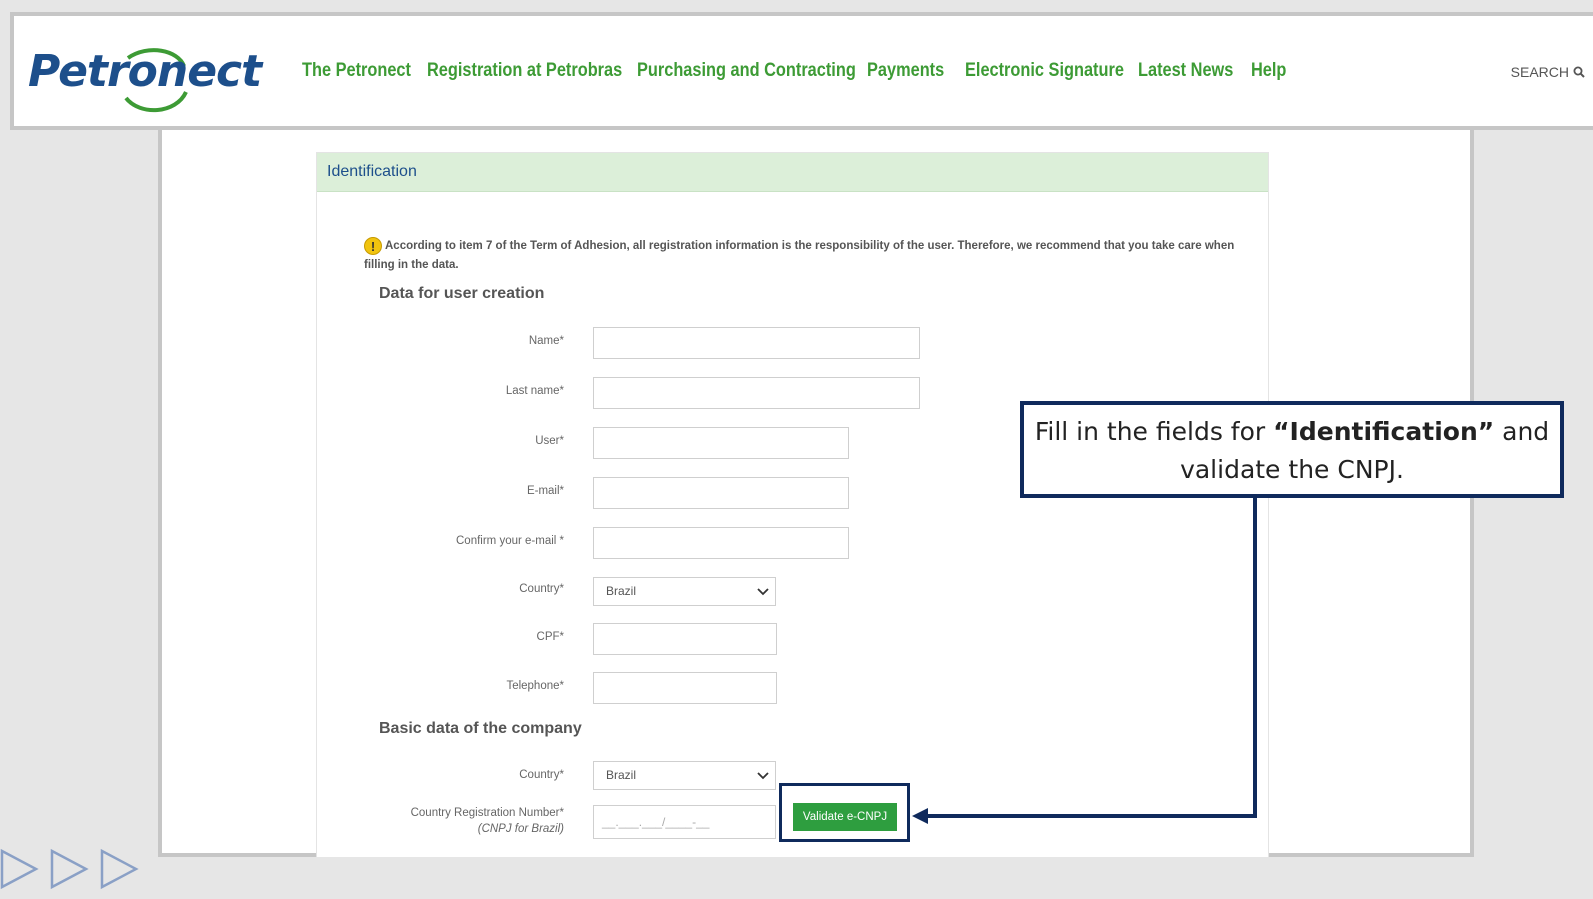 Image resolution: width=1593 pixels, height=899 pixels. Describe the element at coordinates (462, 293) in the screenshot. I see `user-section-title: Data for user creation` at that location.